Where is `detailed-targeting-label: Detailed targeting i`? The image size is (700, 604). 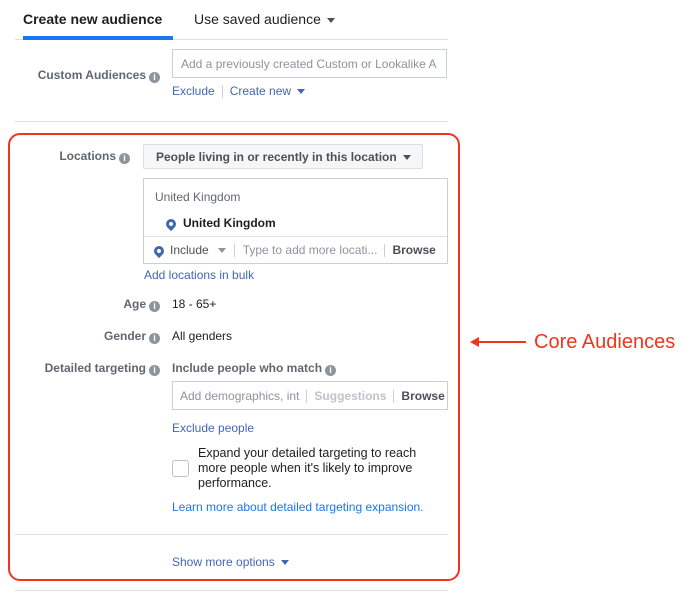
detailed-targeting-label: Detailed targeting i is located at coordinates (90, 368).